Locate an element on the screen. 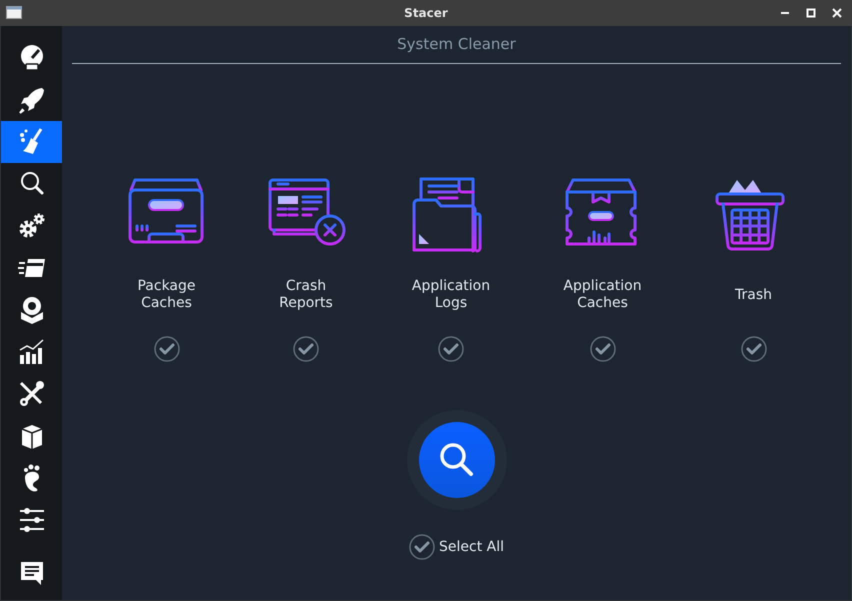  page-title: System Cleaner is located at coordinates (456, 44).